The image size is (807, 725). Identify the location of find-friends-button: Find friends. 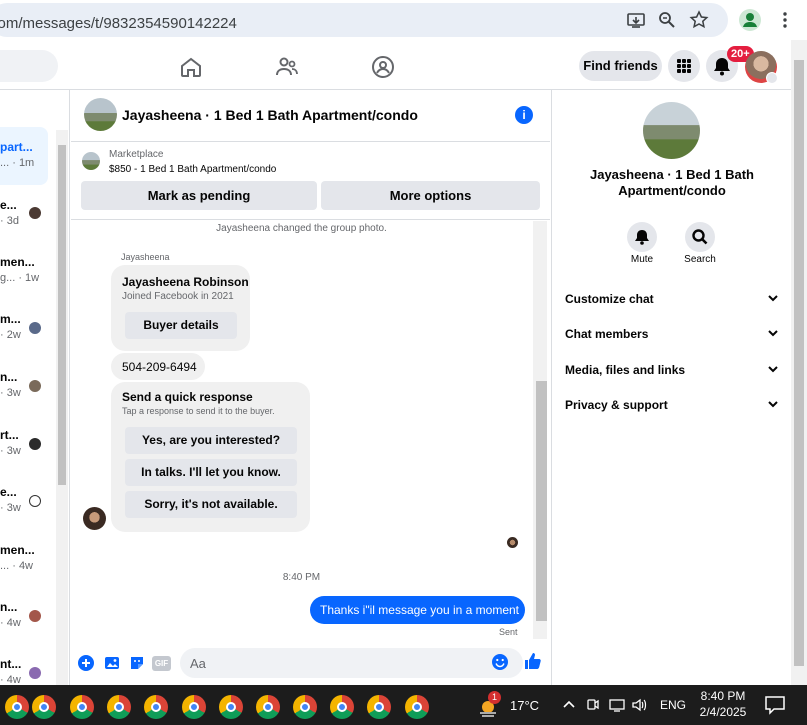
(620, 66).